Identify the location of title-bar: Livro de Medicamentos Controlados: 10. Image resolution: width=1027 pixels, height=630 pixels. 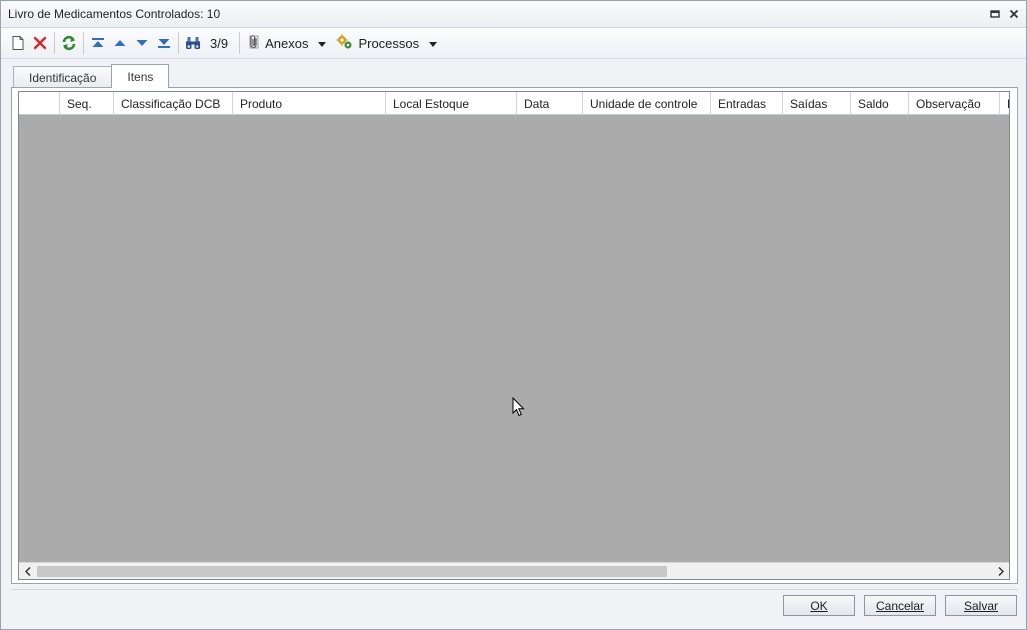
(513, 14).